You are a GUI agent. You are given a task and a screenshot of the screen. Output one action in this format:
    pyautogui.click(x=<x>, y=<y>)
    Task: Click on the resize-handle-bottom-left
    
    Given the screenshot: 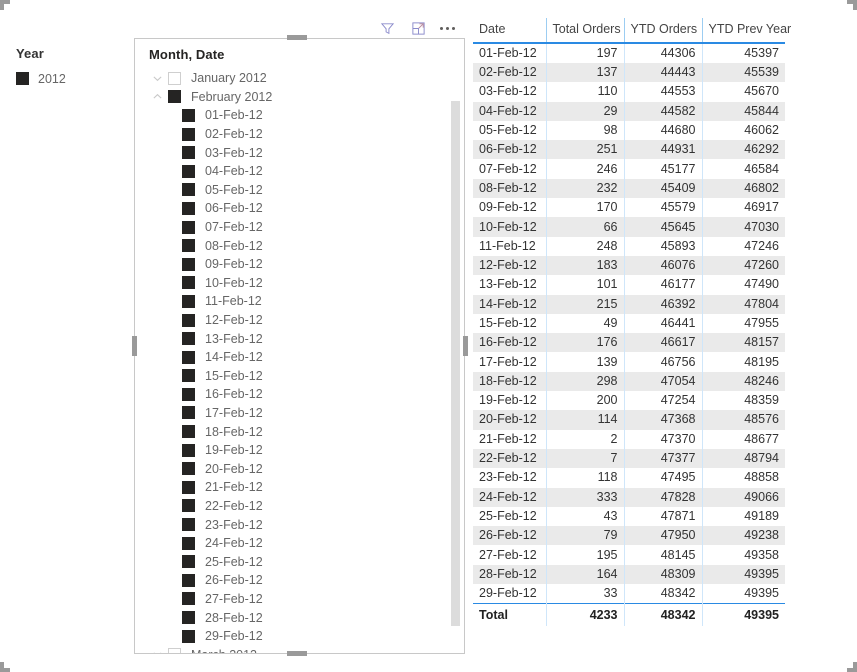 What is the action you would take?
    pyautogui.click(x=6, y=348)
    